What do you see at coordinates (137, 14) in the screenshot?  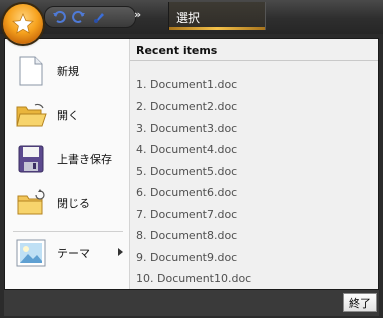 I see `qat-more-button: »` at bounding box center [137, 14].